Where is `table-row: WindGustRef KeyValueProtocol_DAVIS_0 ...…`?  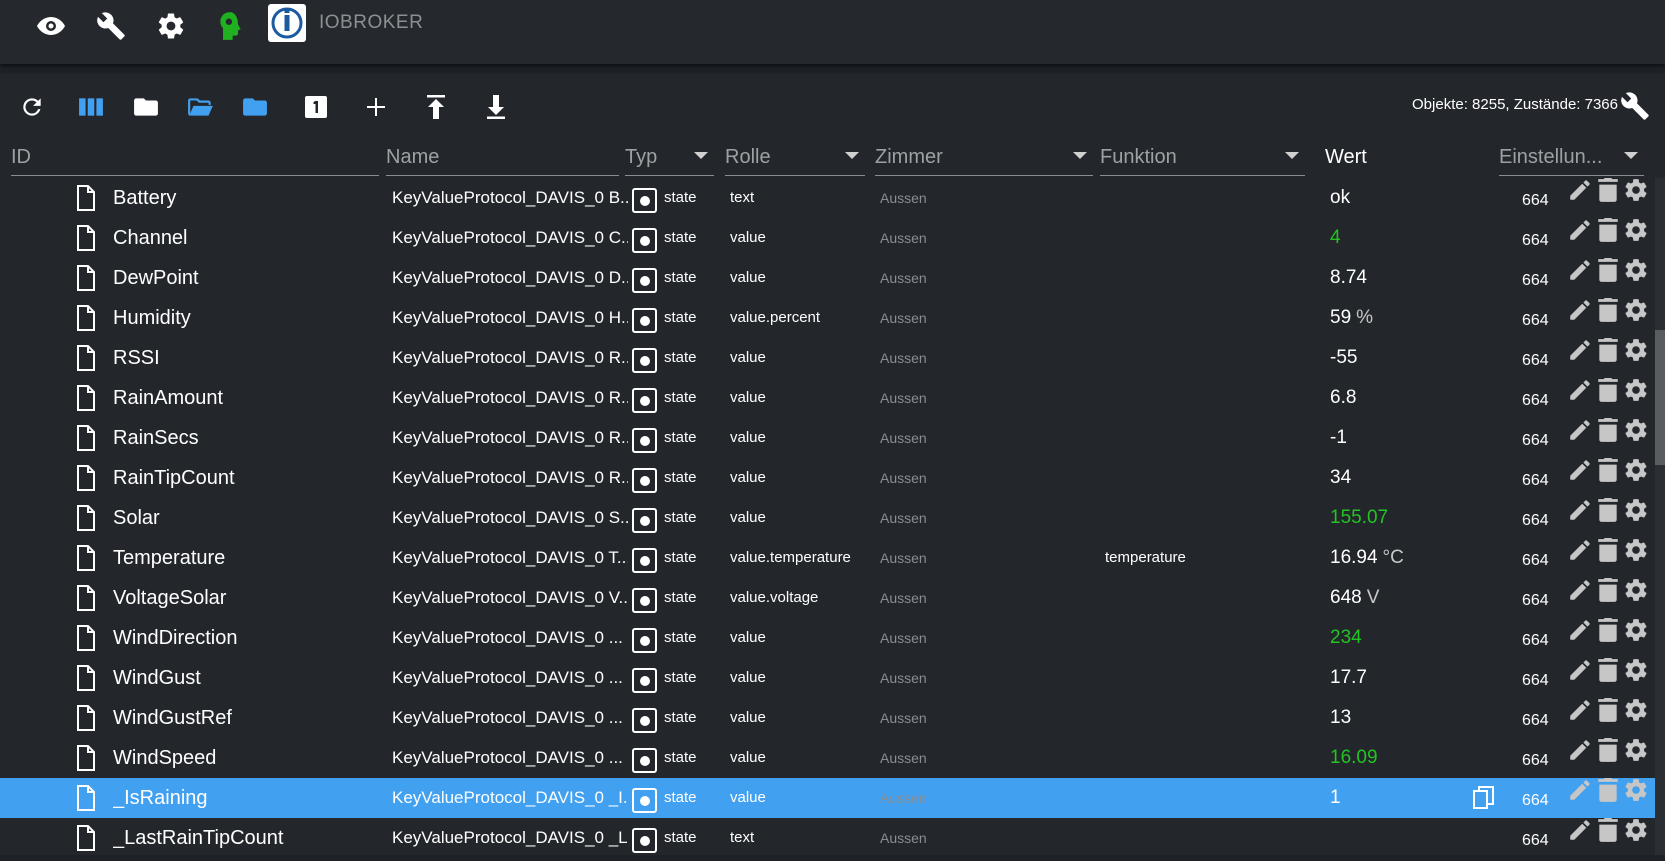 table-row: WindGustRef KeyValueProtocol_DAVIS_0 ...… is located at coordinates (827, 718).